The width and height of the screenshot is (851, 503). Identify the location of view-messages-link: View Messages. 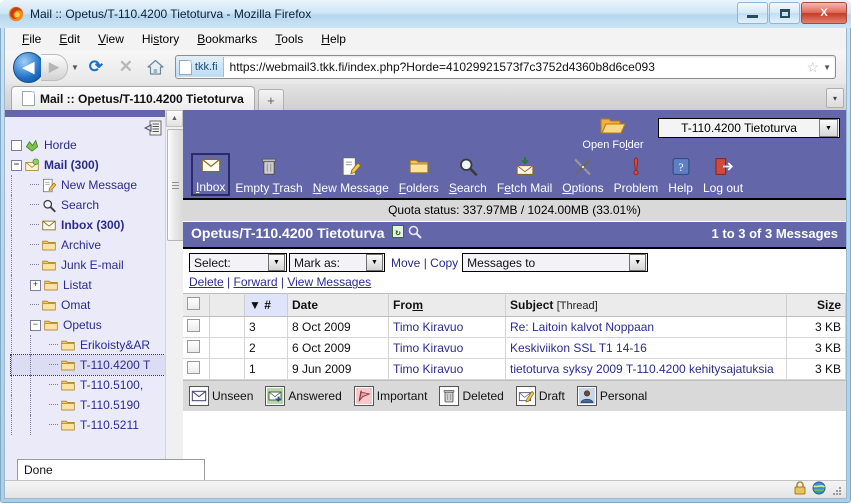
(329, 282).